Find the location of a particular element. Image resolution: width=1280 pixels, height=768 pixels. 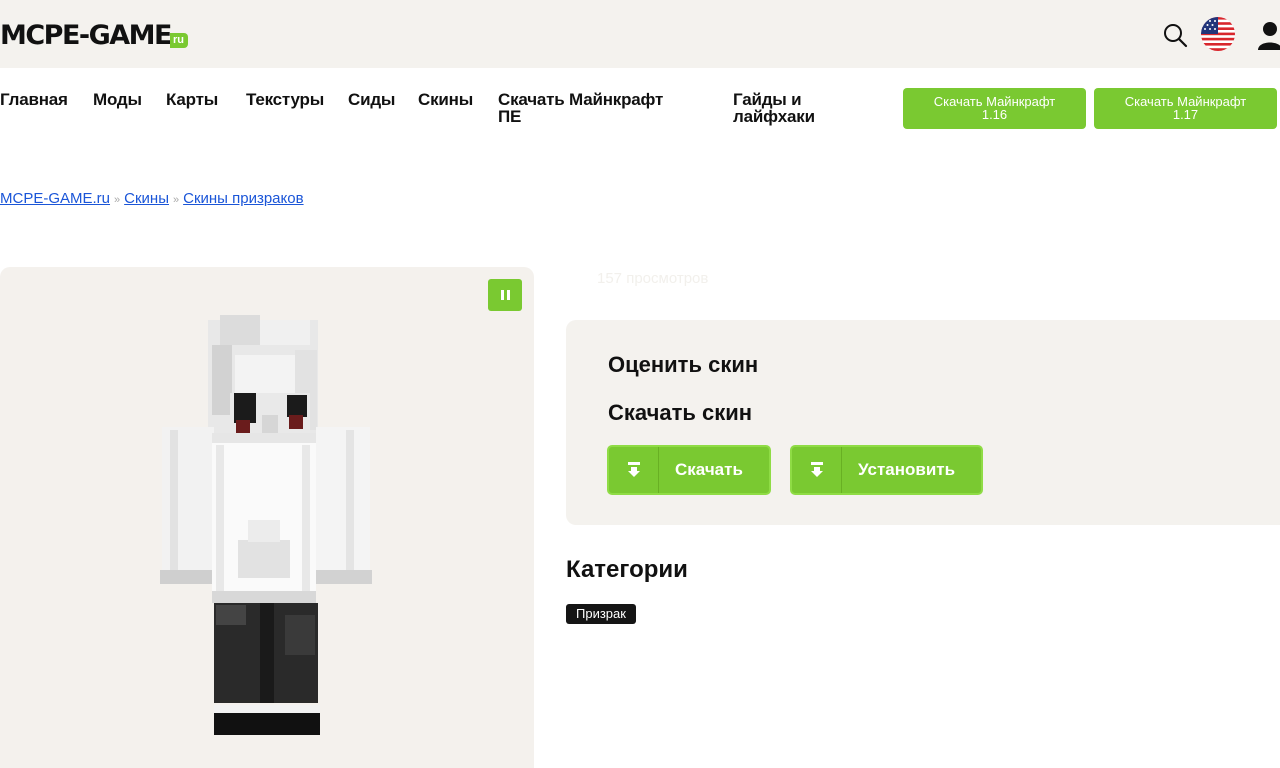

categories-title: Категории is located at coordinates (627, 569).